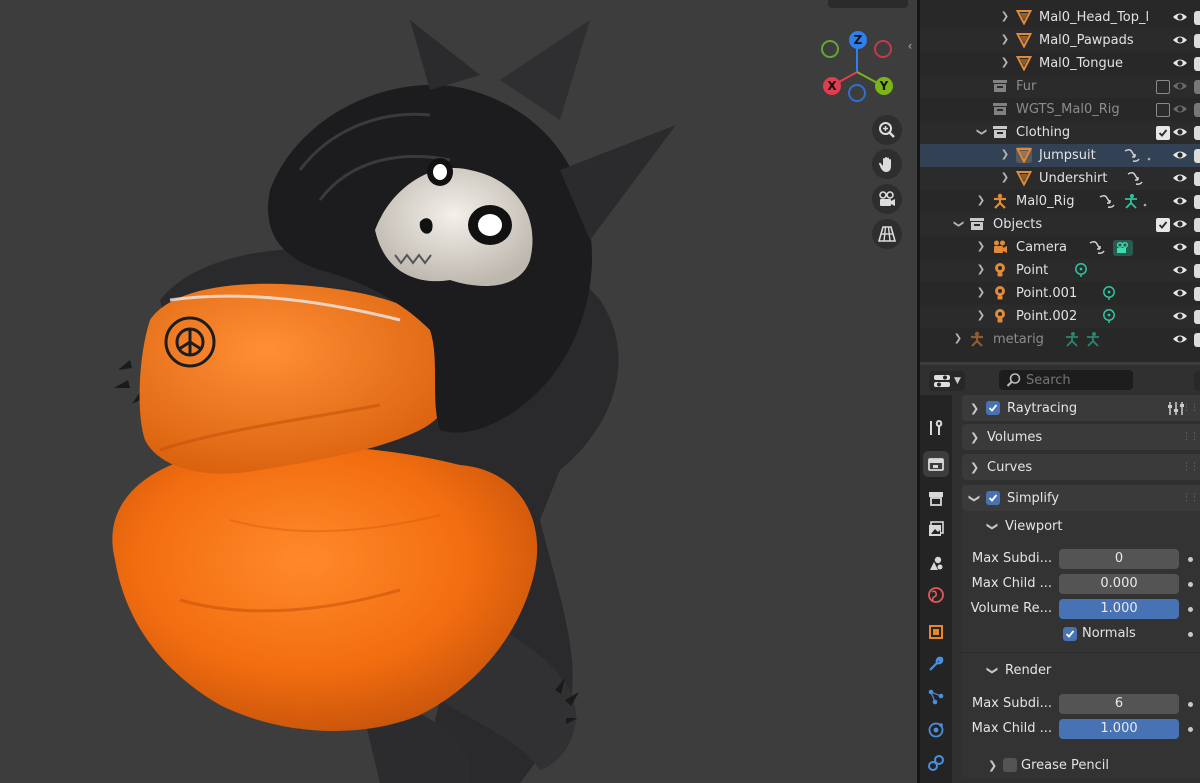 This screenshot has height=783, width=1200. I want to click on gizmo-z-axis: Z, so click(858, 40).